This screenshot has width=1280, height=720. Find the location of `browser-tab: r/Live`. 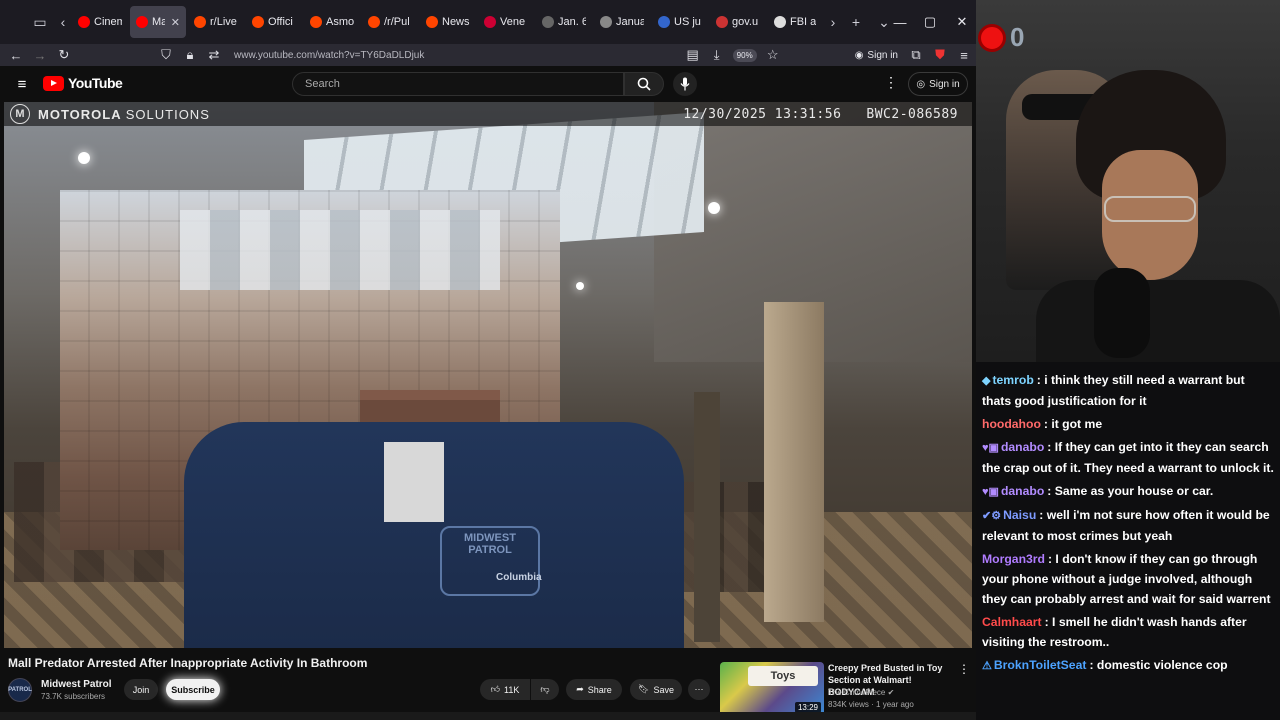

browser-tab: r/Live is located at coordinates (216, 22).